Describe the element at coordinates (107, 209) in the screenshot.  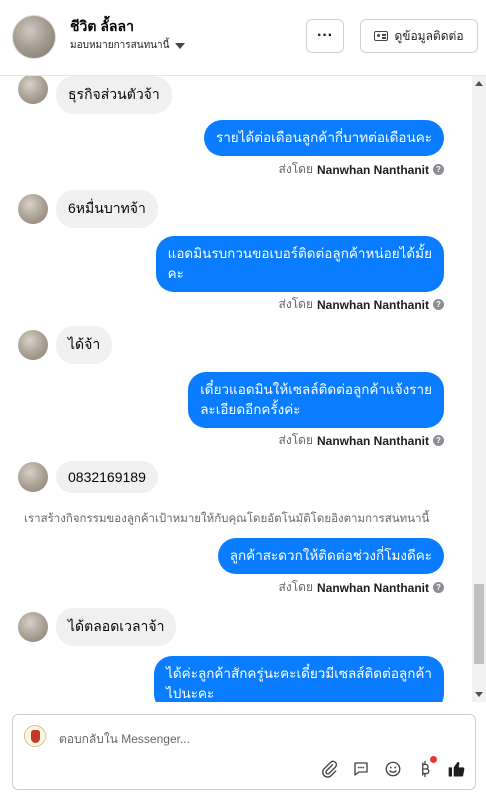
I see `incoming-bubble: 6หมื่นบาทจ้า` at that location.